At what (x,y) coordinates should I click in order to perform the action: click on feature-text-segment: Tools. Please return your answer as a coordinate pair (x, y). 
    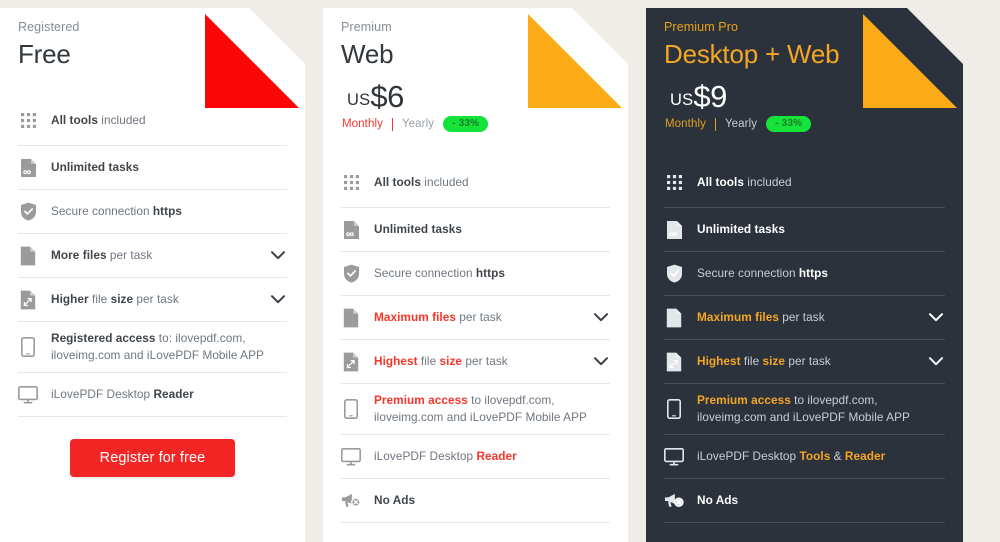
    Looking at the image, I should click on (815, 456).